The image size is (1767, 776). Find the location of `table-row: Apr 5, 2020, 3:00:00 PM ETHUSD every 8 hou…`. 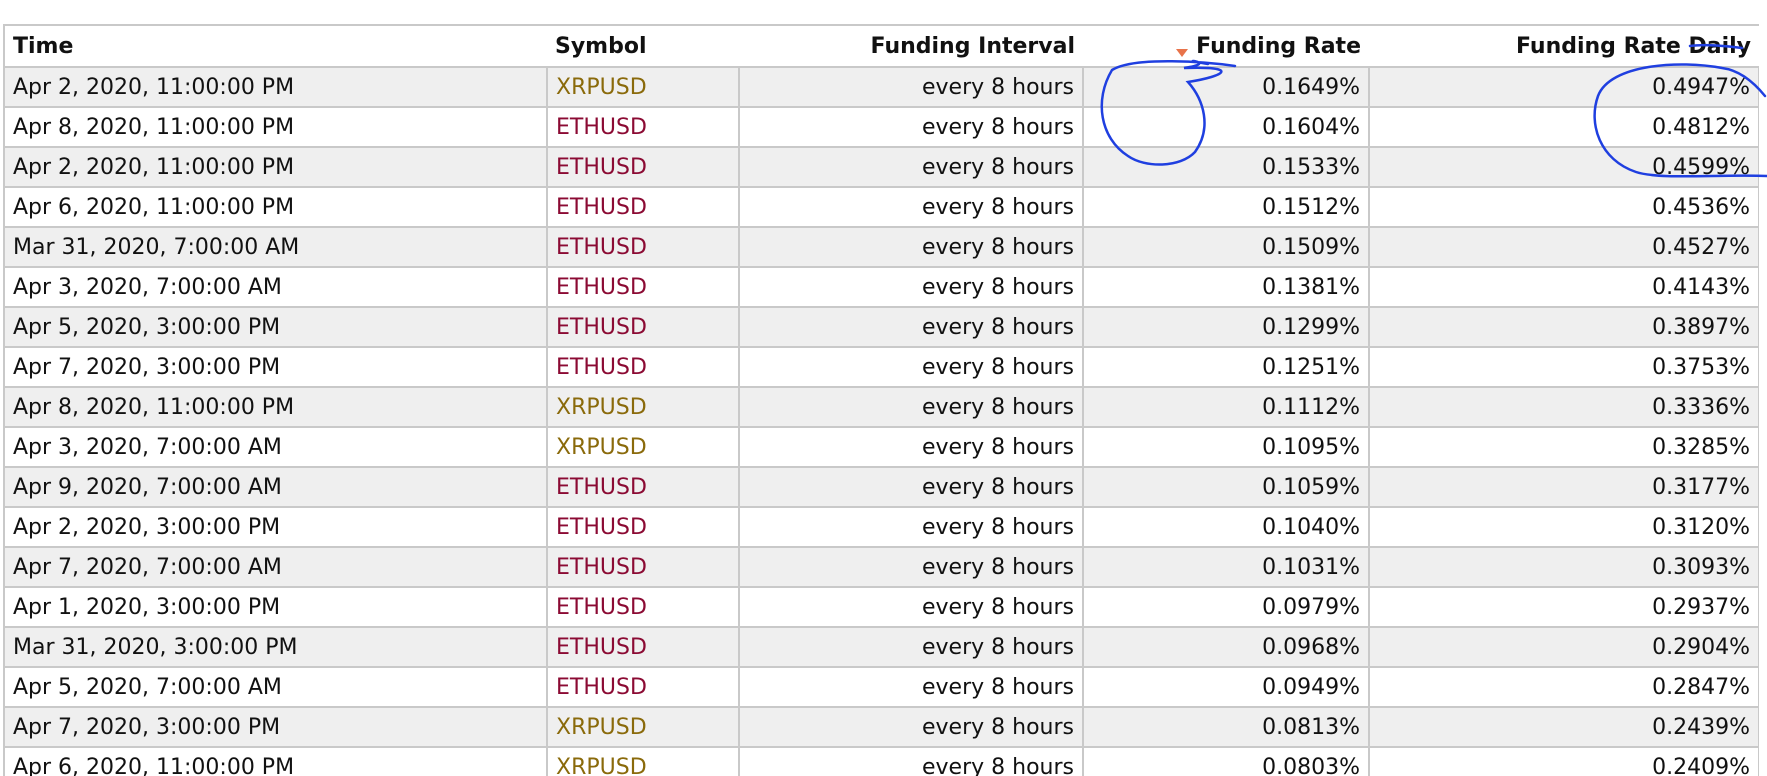

table-row: Apr 5, 2020, 3:00:00 PM ETHUSD every 8 hou… is located at coordinates (882, 327).